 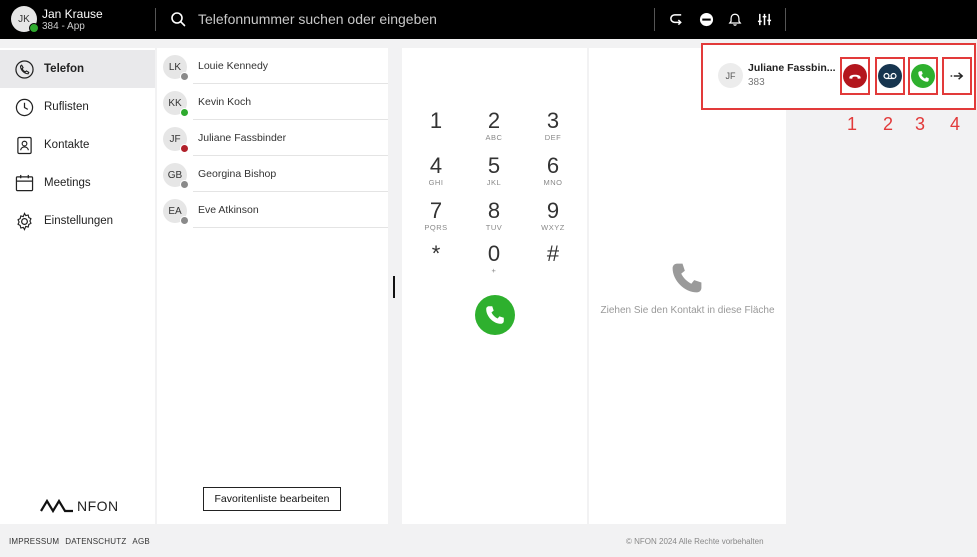 I want to click on key-letters: TUV, so click(x=494, y=227).